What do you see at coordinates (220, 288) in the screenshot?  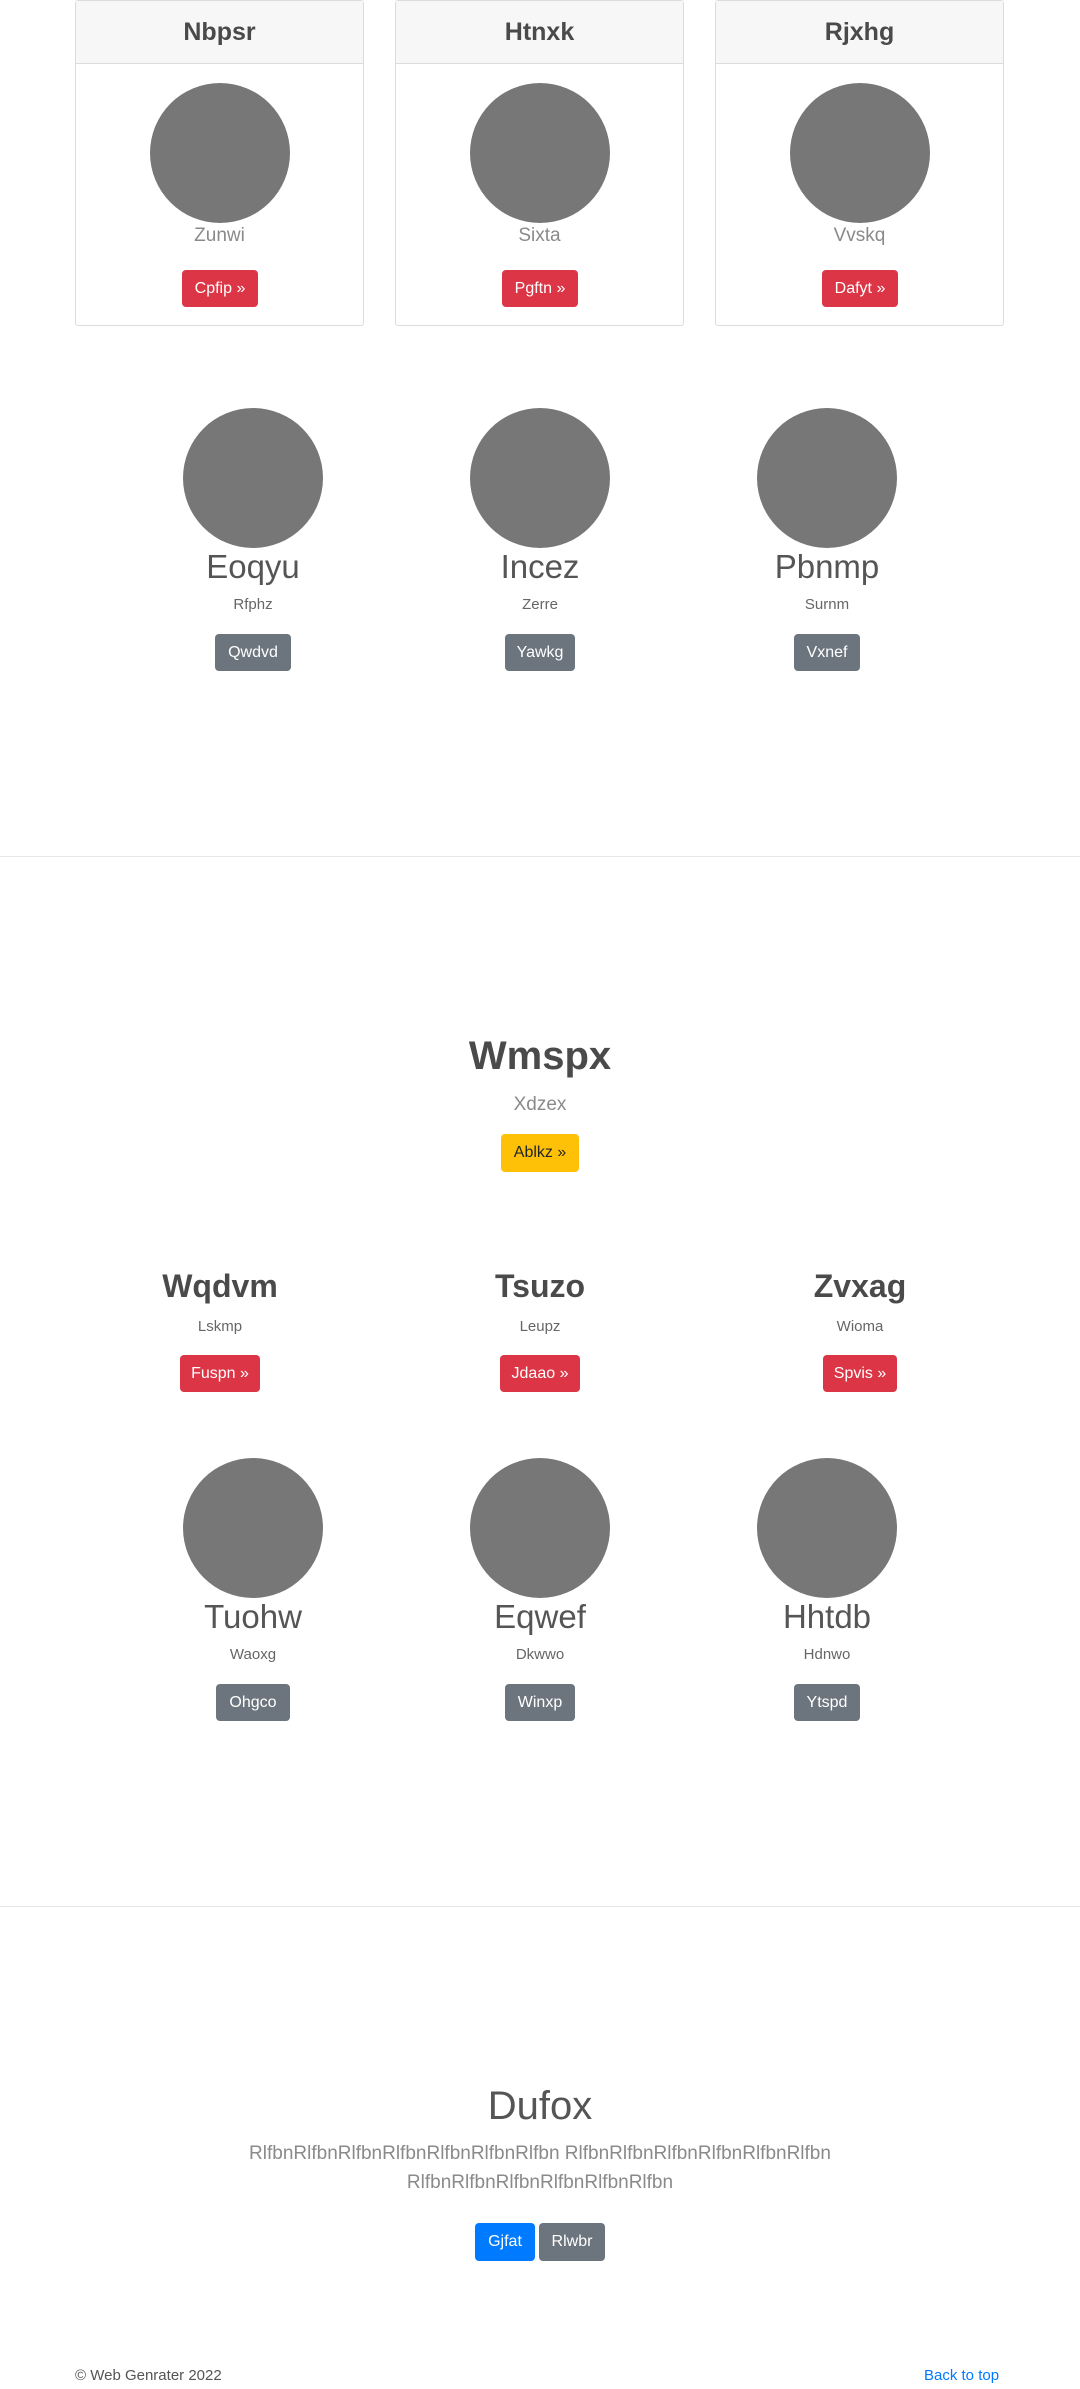 I see `card-button: Cpfip »` at bounding box center [220, 288].